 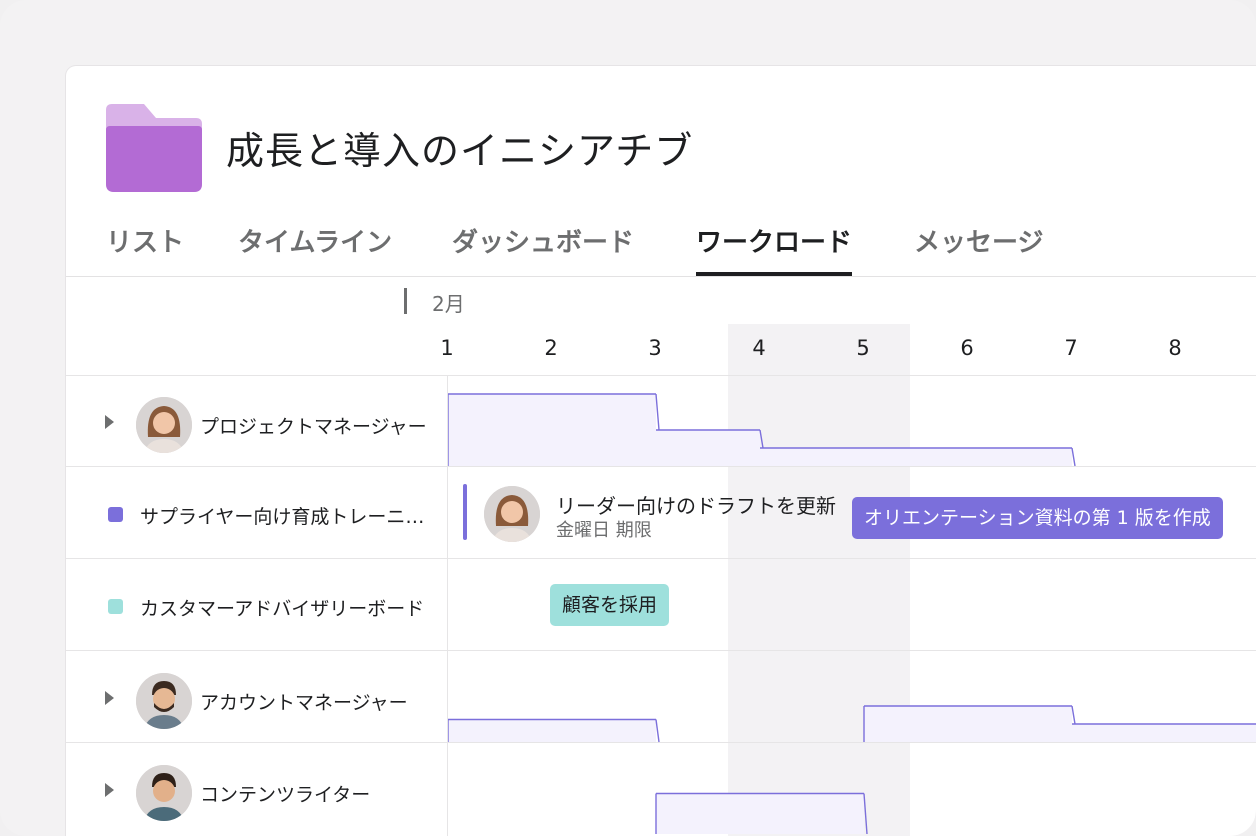 I want to click on tab-timeline: タイムライン, so click(x=315, y=248).